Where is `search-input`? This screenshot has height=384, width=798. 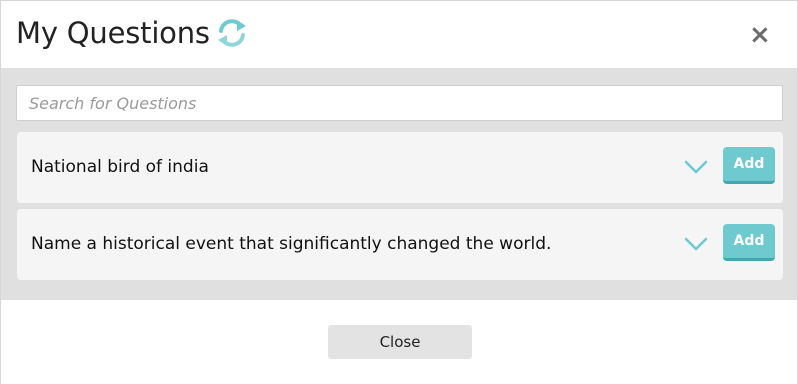
search-input is located at coordinates (399, 103).